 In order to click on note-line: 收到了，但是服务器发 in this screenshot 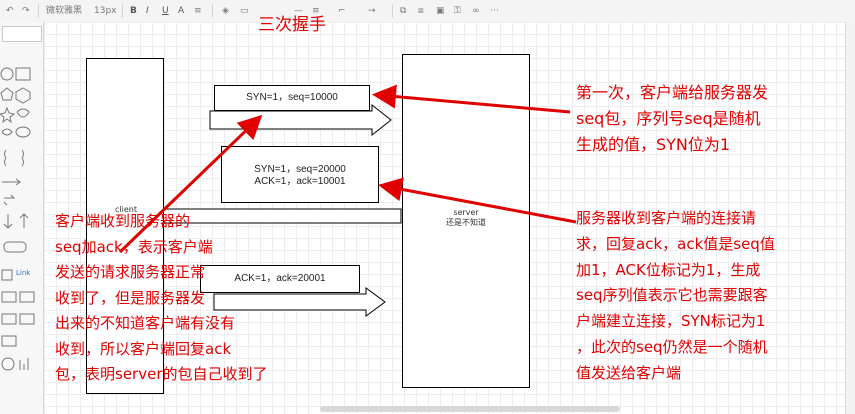, I will do `click(130, 297)`.